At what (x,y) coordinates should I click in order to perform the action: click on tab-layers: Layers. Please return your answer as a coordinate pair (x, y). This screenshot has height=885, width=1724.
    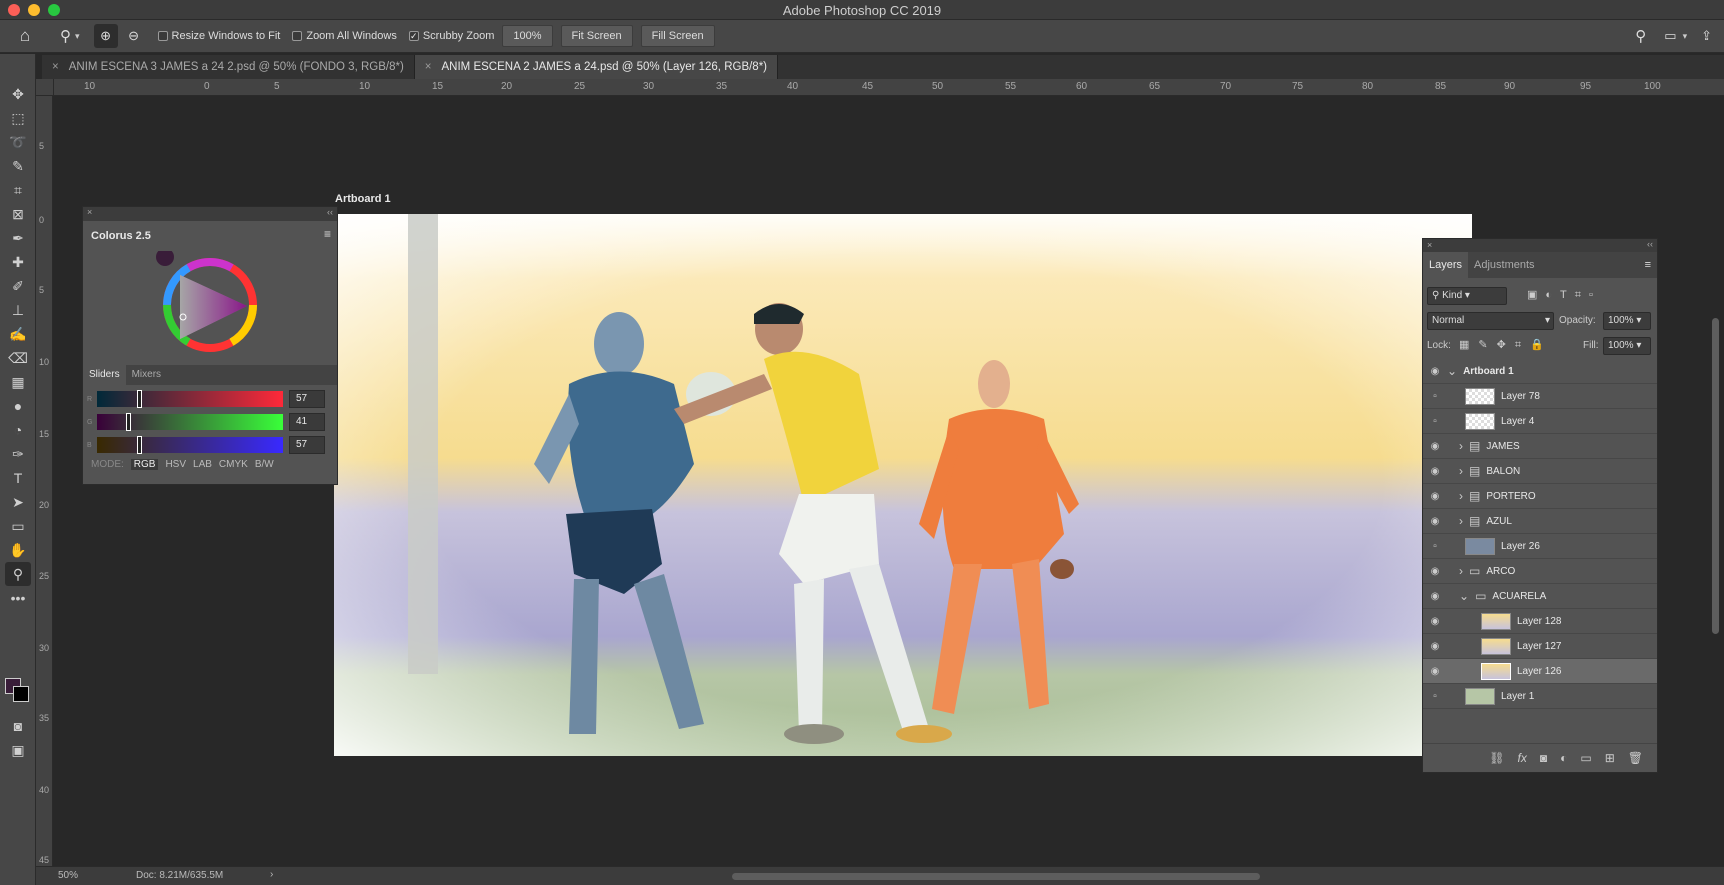
    Looking at the image, I should click on (1446, 265).